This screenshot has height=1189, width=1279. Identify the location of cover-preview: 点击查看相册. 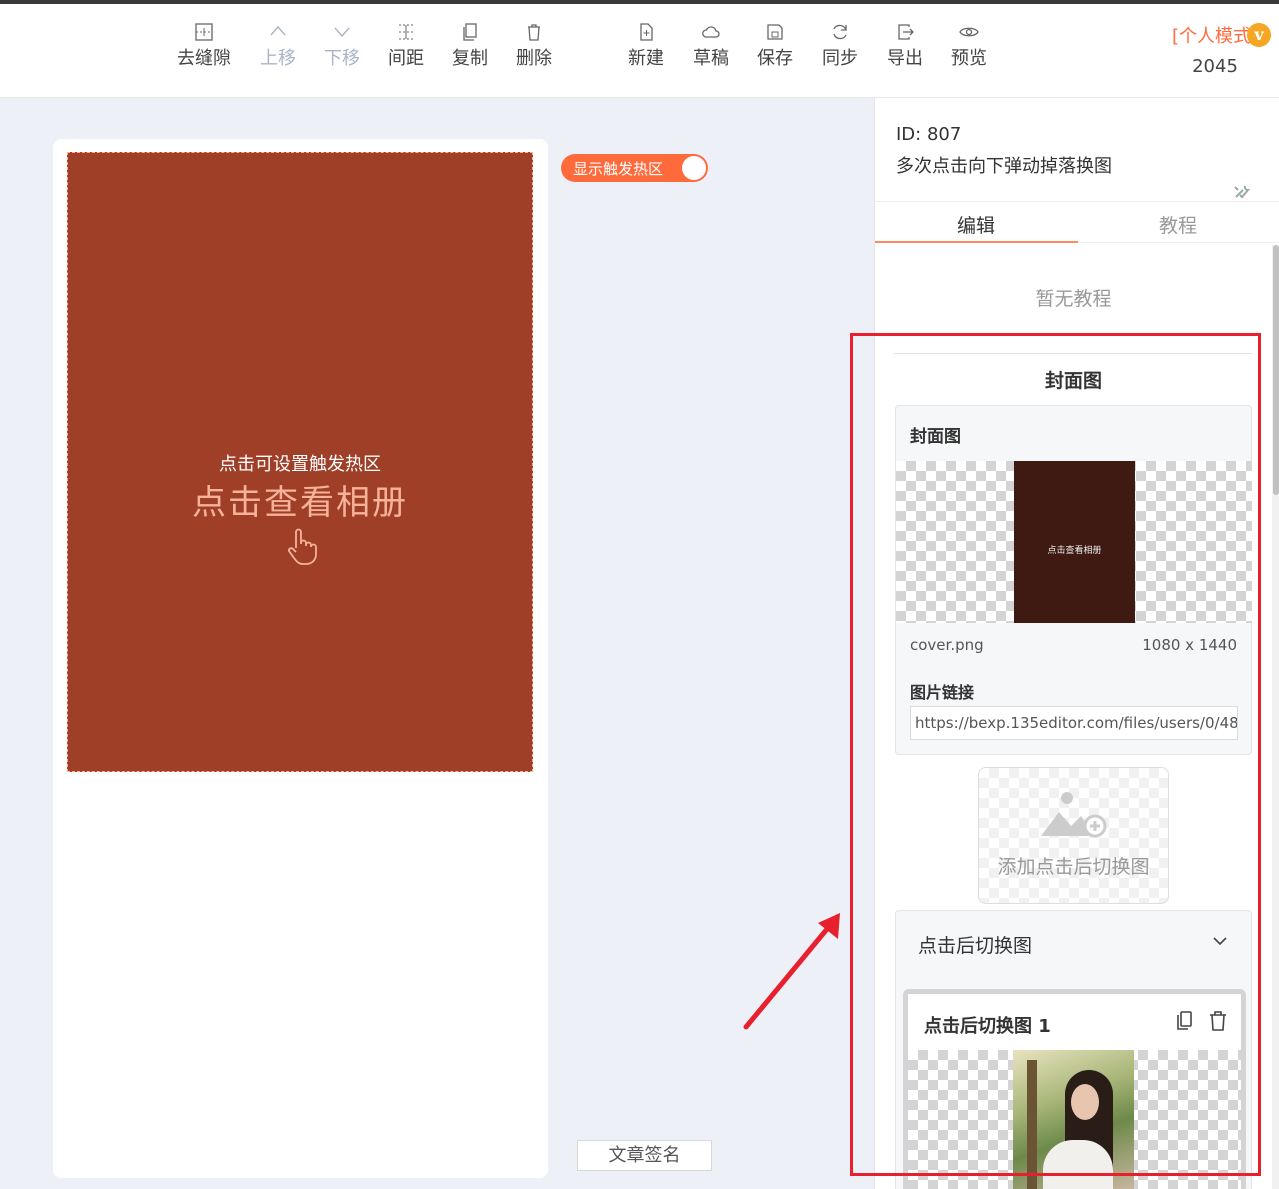
(1074, 542).